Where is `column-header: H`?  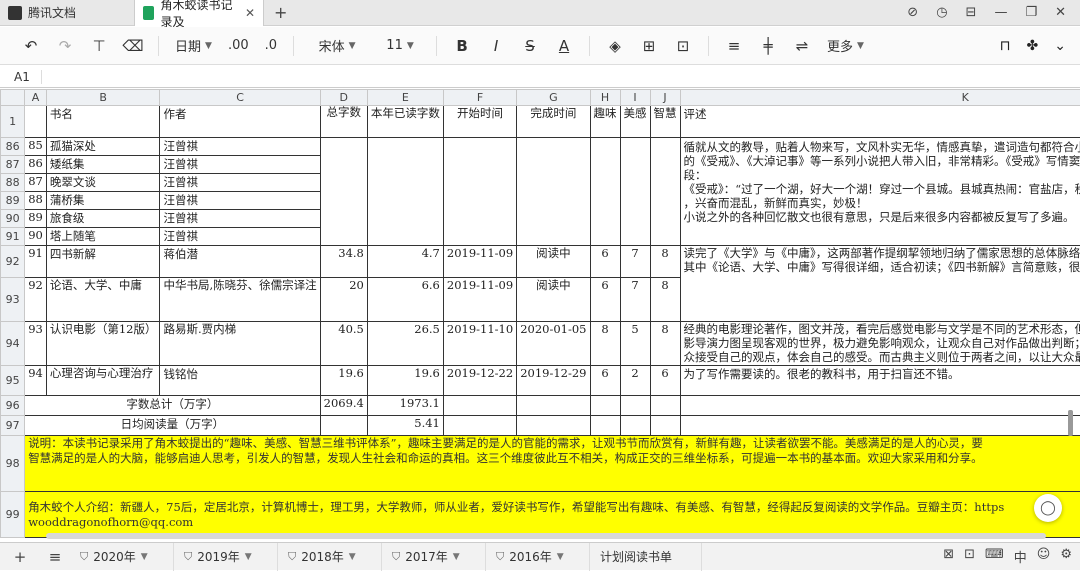 column-header: H is located at coordinates (605, 98).